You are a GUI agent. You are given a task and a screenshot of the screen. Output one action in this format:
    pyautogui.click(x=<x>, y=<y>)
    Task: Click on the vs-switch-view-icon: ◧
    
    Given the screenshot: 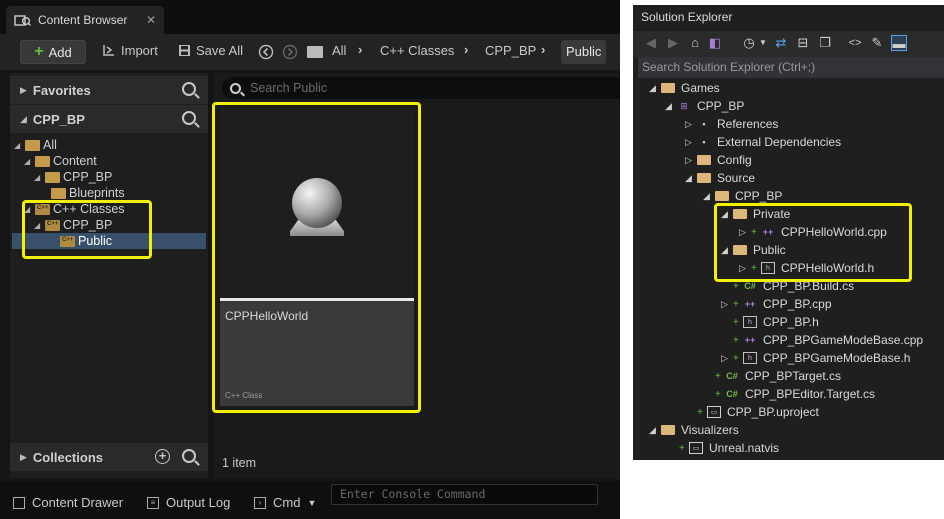 What is the action you would take?
    pyautogui.click(x=715, y=43)
    